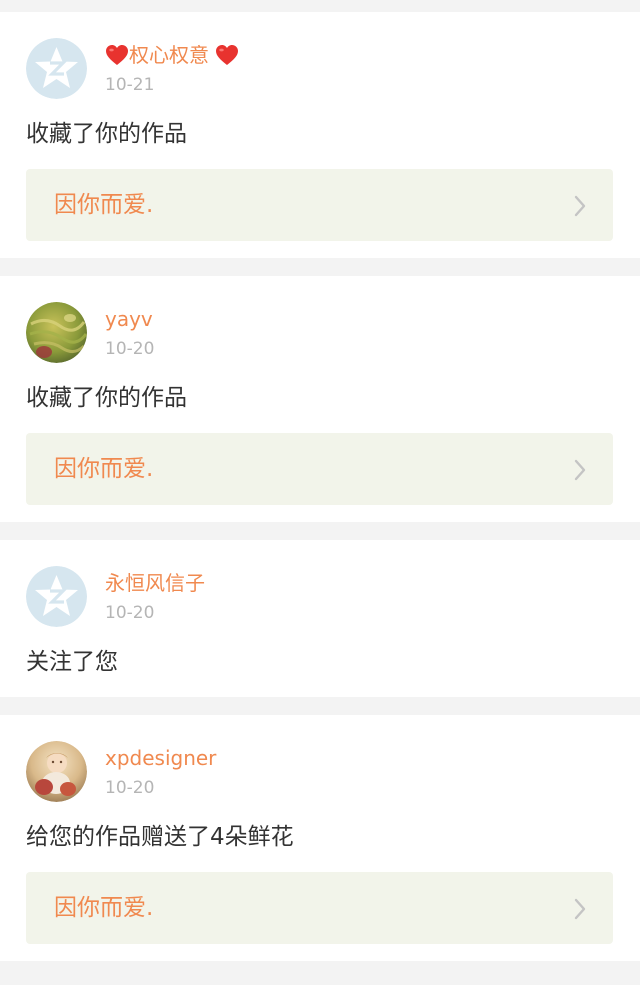 The image size is (640, 985). Describe the element at coordinates (160, 758) in the screenshot. I see `username-link: xpdesigner` at that location.